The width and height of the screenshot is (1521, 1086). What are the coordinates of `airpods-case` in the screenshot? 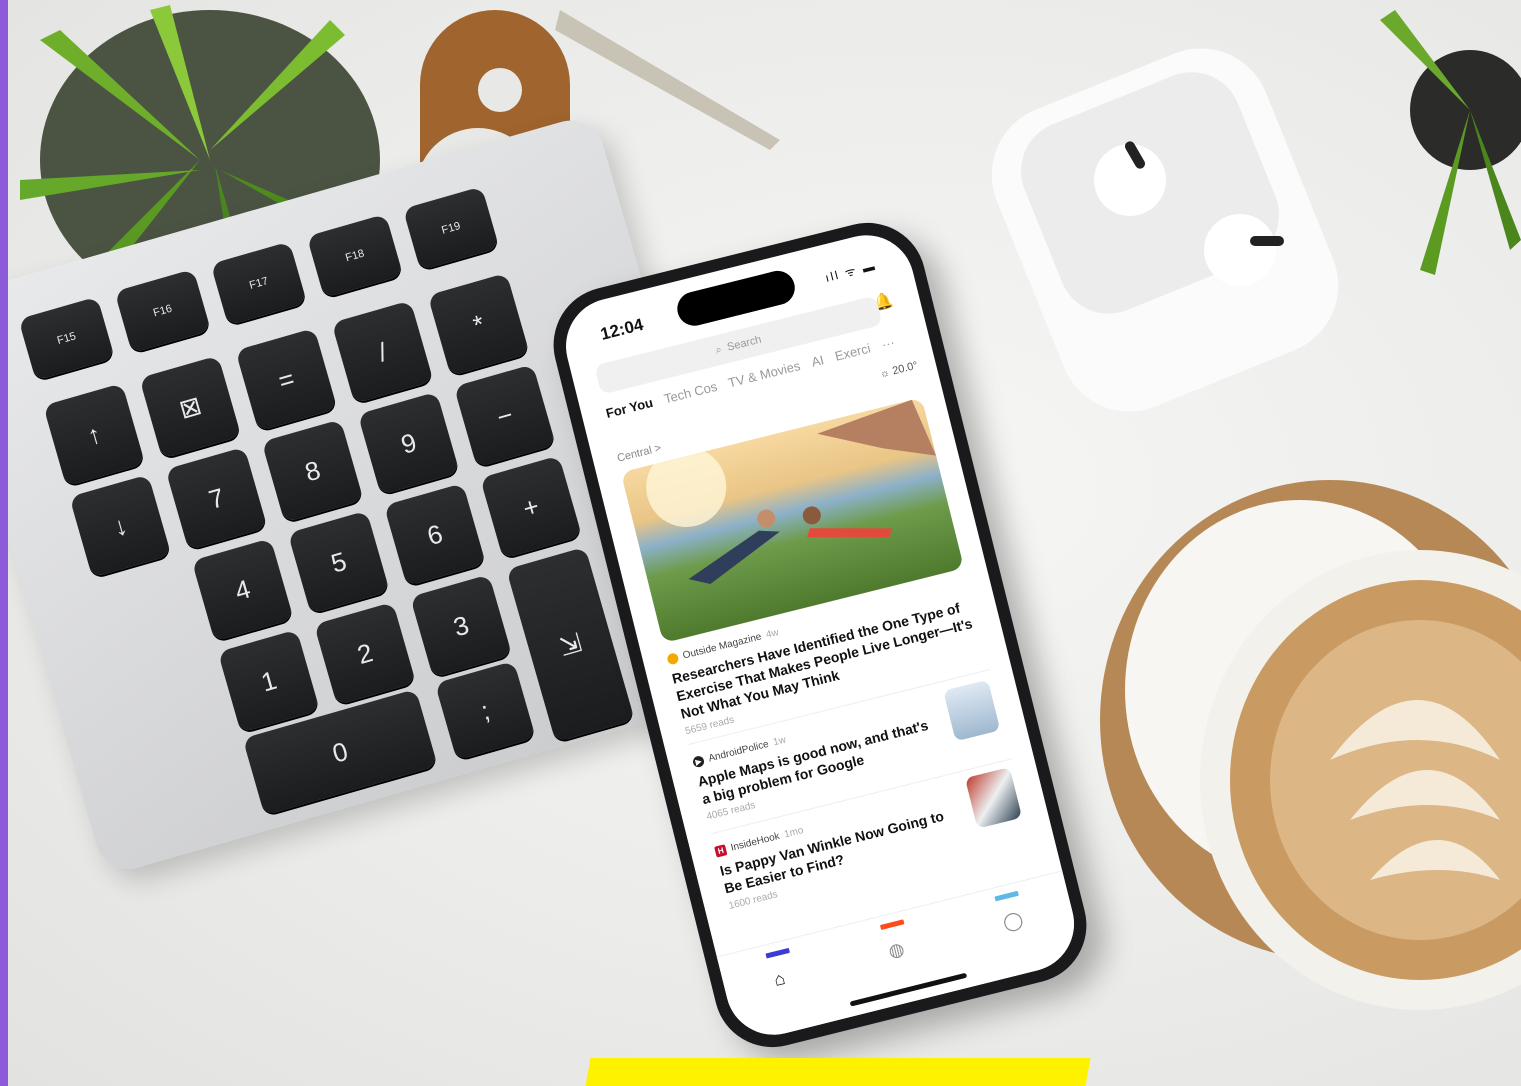 It's located at (1165, 230).